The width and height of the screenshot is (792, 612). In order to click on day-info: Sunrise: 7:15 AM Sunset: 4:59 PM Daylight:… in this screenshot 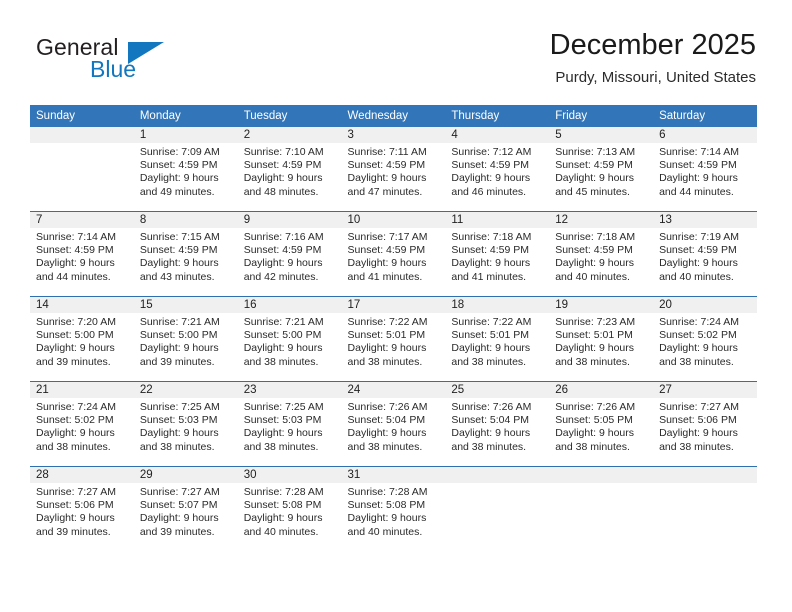, I will do `click(186, 256)`.